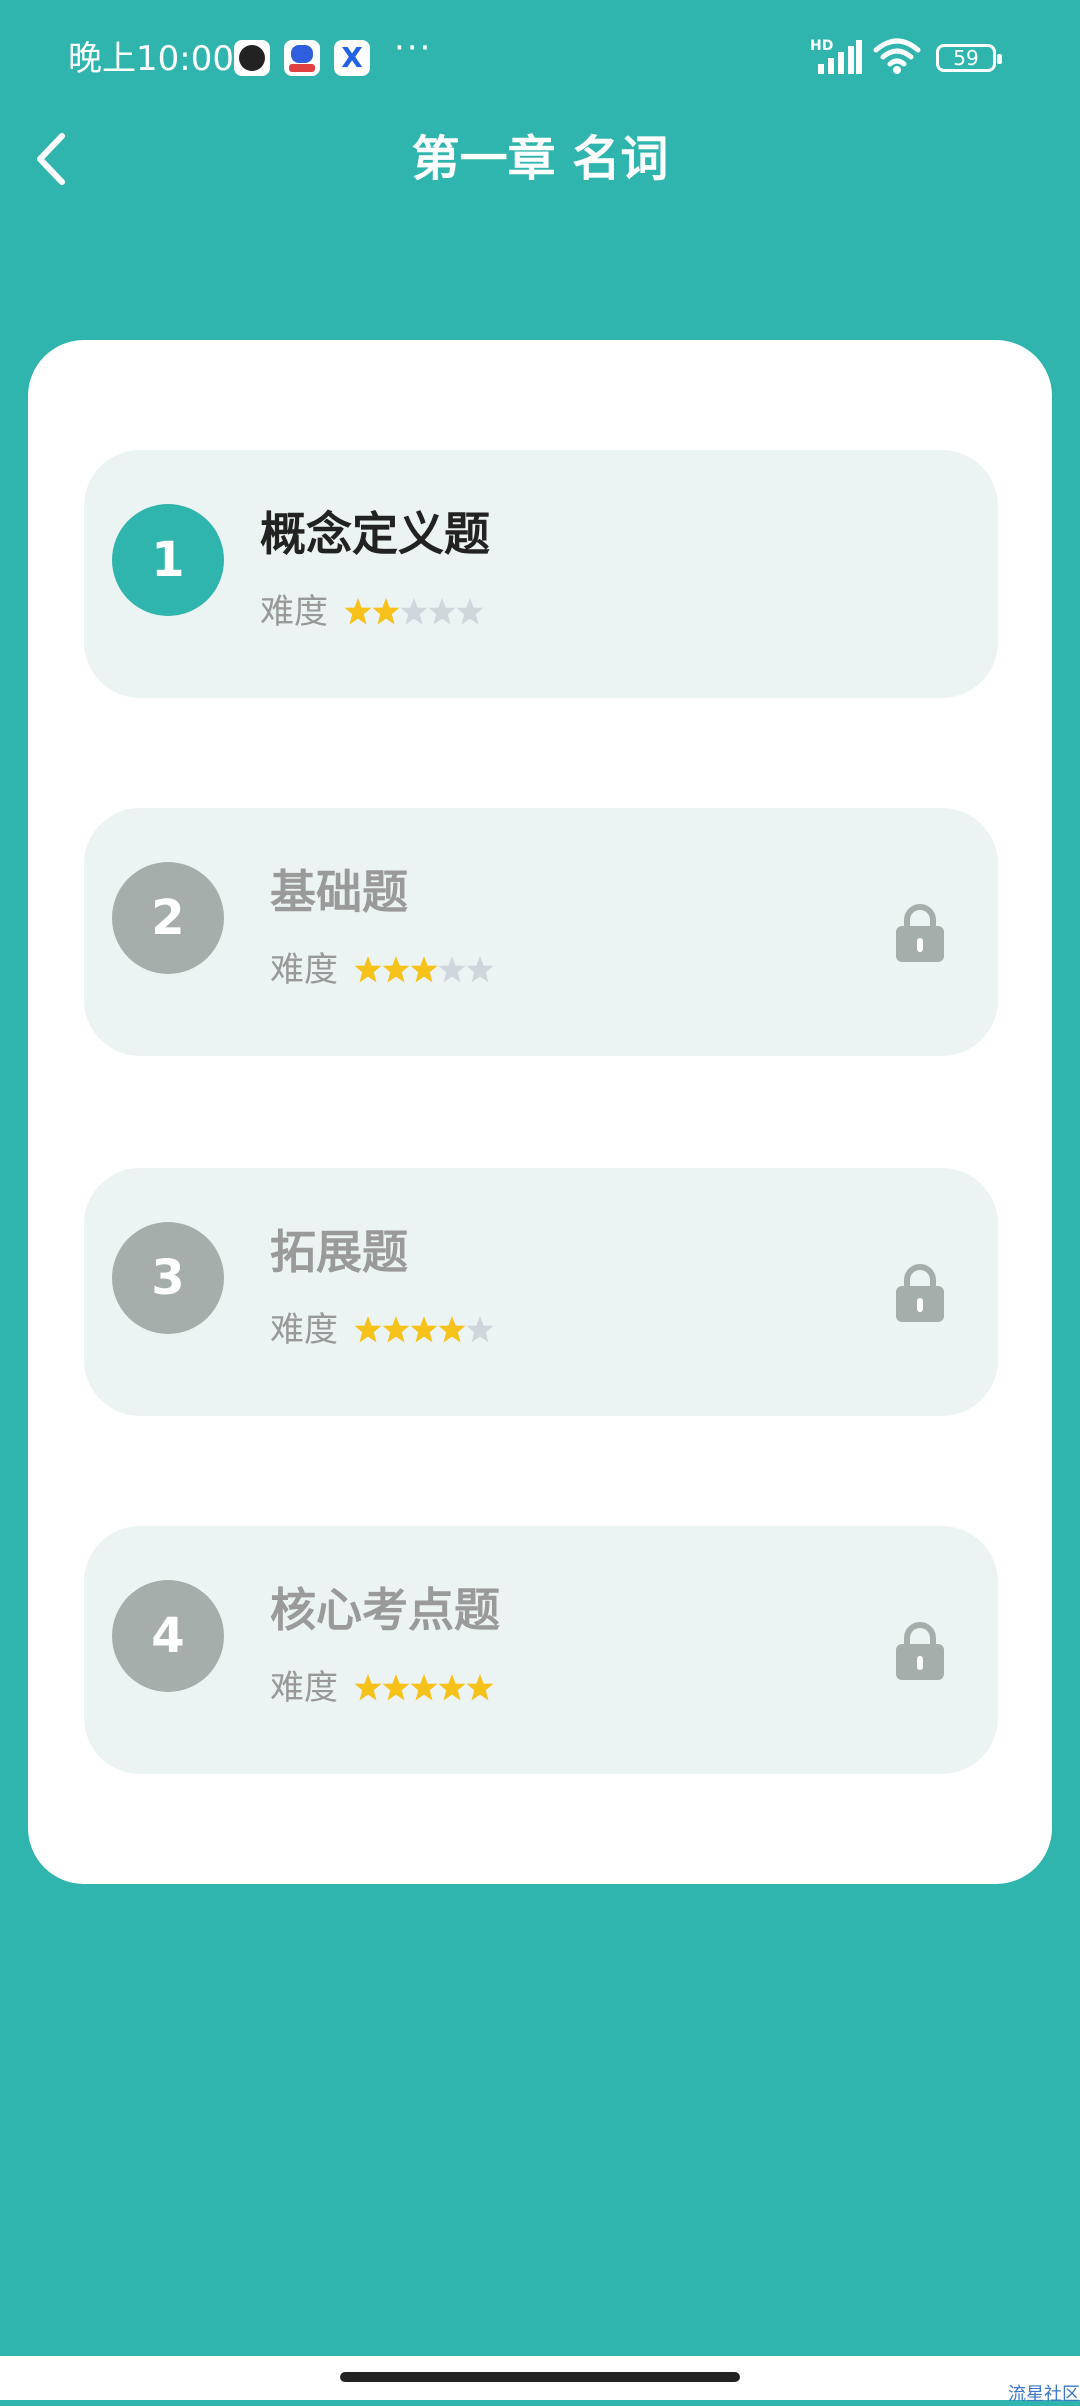 The width and height of the screenshot is (1080, 2406). I want to click on level-item-1: 1 概念定义题 难度, so click(541, 574).